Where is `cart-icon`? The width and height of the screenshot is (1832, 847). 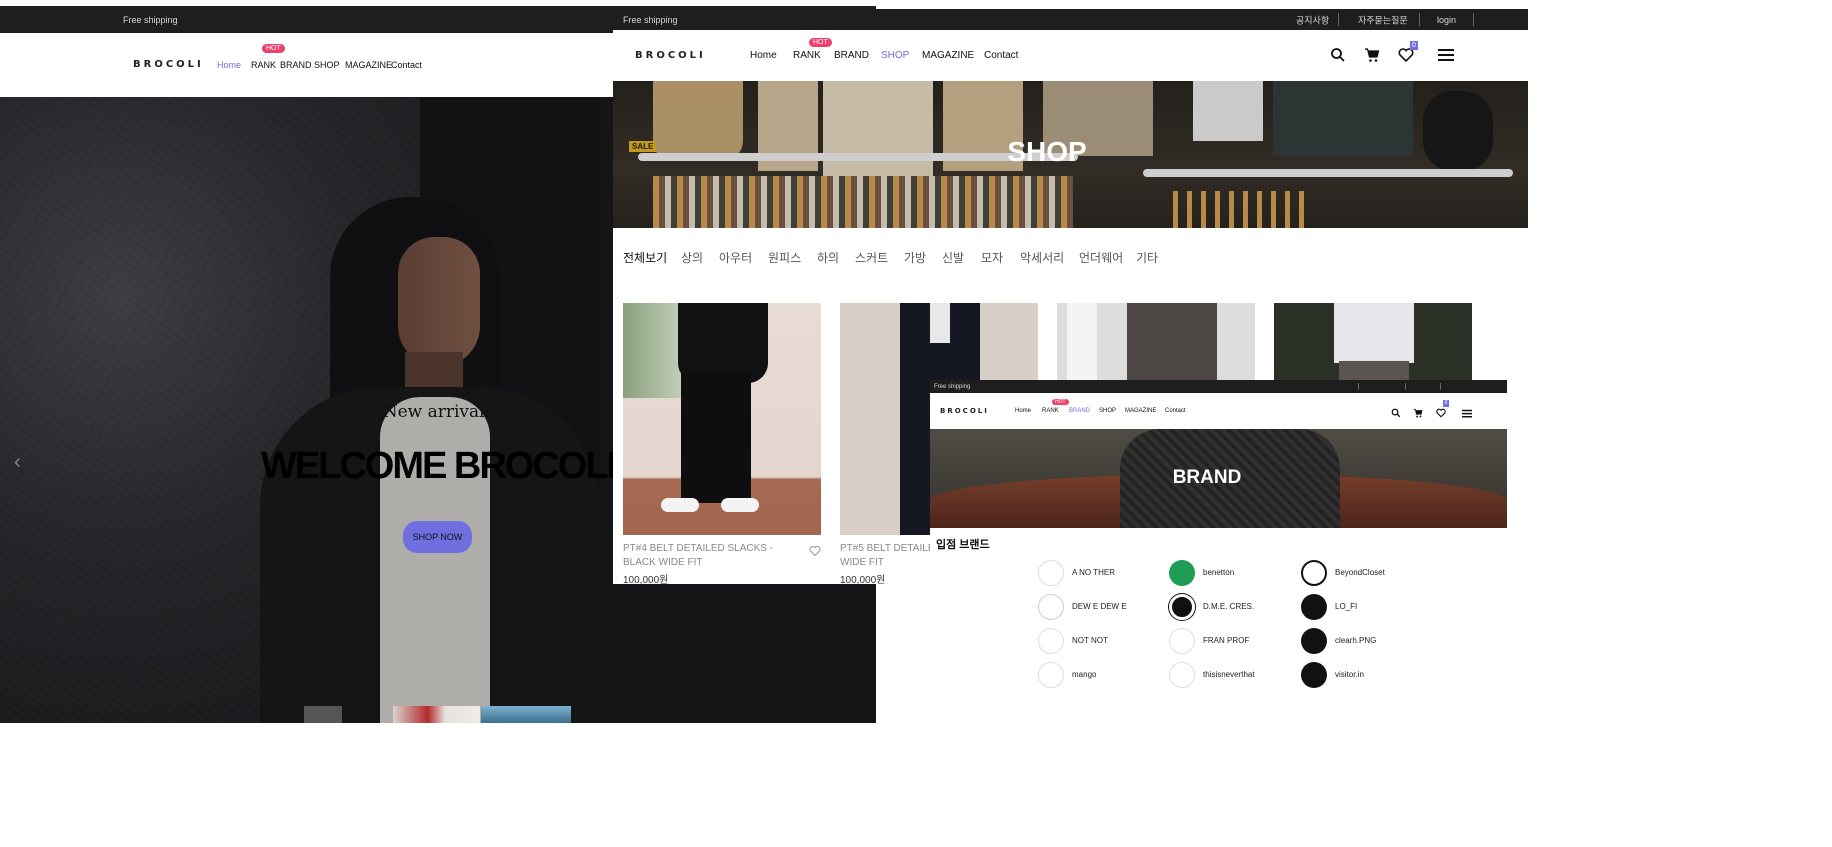 cart-icon is located at coordinates (1372, 55).